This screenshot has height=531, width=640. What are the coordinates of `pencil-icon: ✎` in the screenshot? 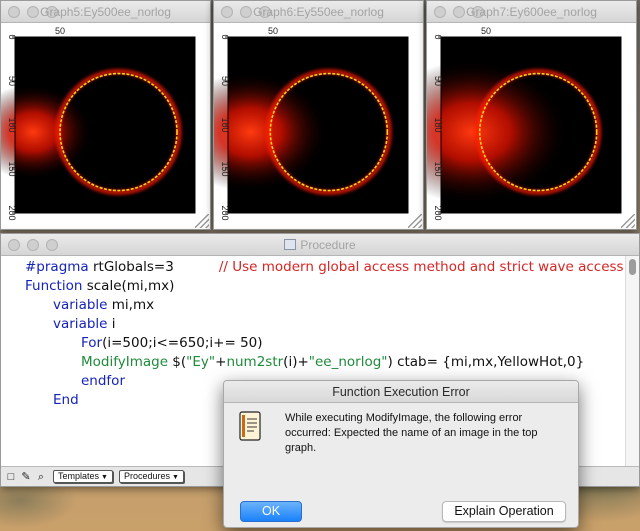 It's located at (26, 477).